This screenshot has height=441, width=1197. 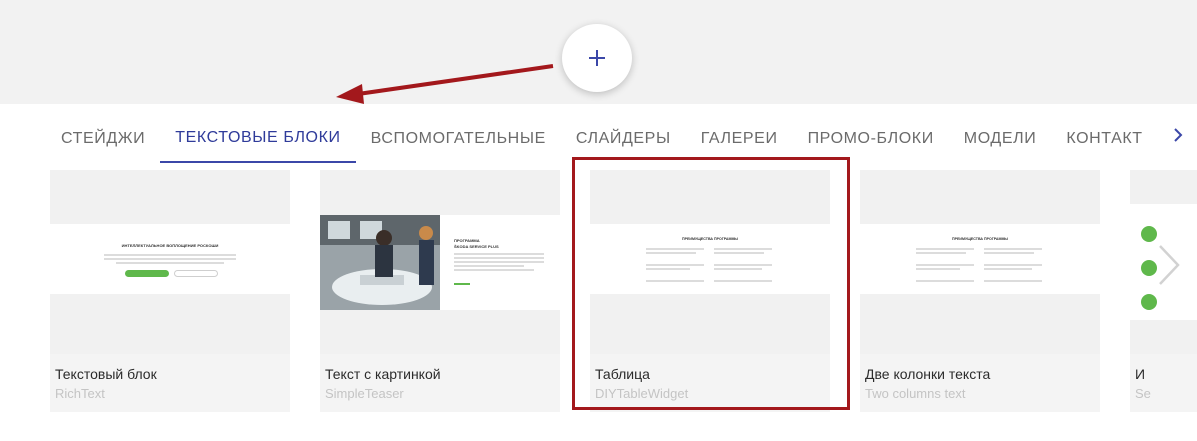 I want to click on card-title: И, so click(x=1140, y=374).